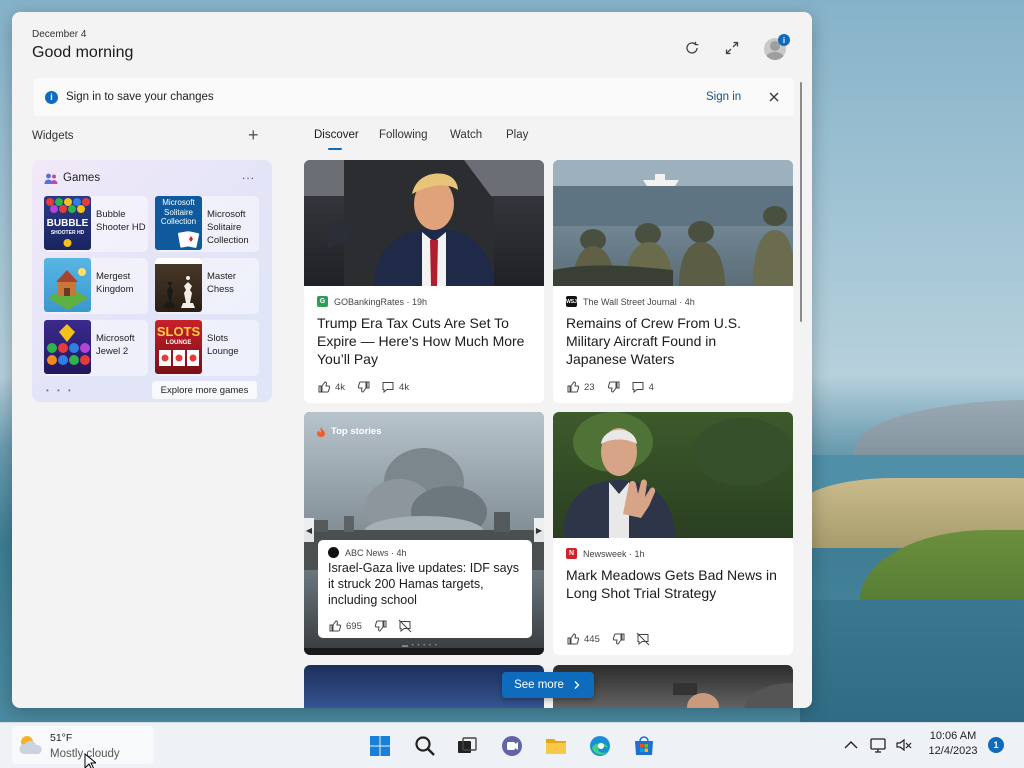 This screenshot has width=1024, height=768. Describe the element at coordinates (189, 239) in the screenshot. I see `playing-cards-art` at that location.